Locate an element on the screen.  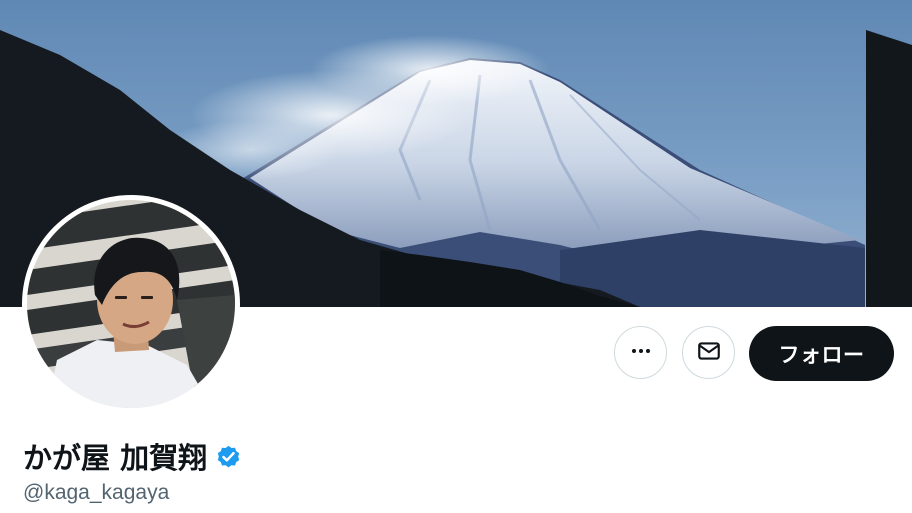
display-name-row: かが屋 加賀翔 is located at coordinates (132, 456).